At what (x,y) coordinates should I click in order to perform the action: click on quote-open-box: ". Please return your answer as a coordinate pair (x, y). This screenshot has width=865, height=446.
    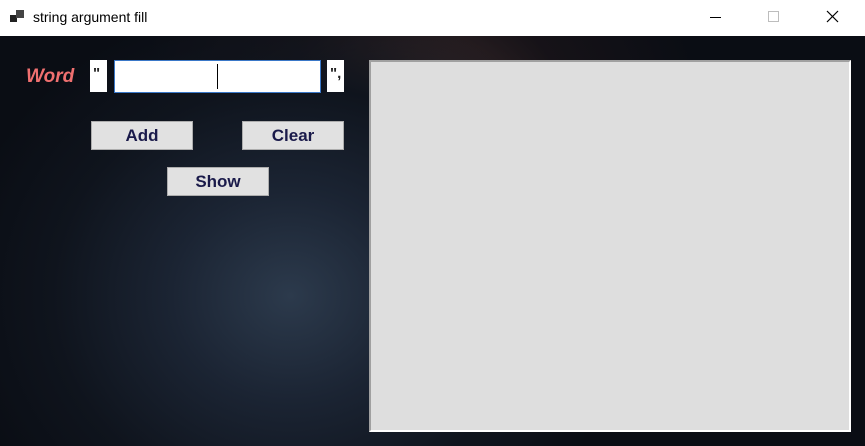
    Looking at the image, I should click on (98, 76).